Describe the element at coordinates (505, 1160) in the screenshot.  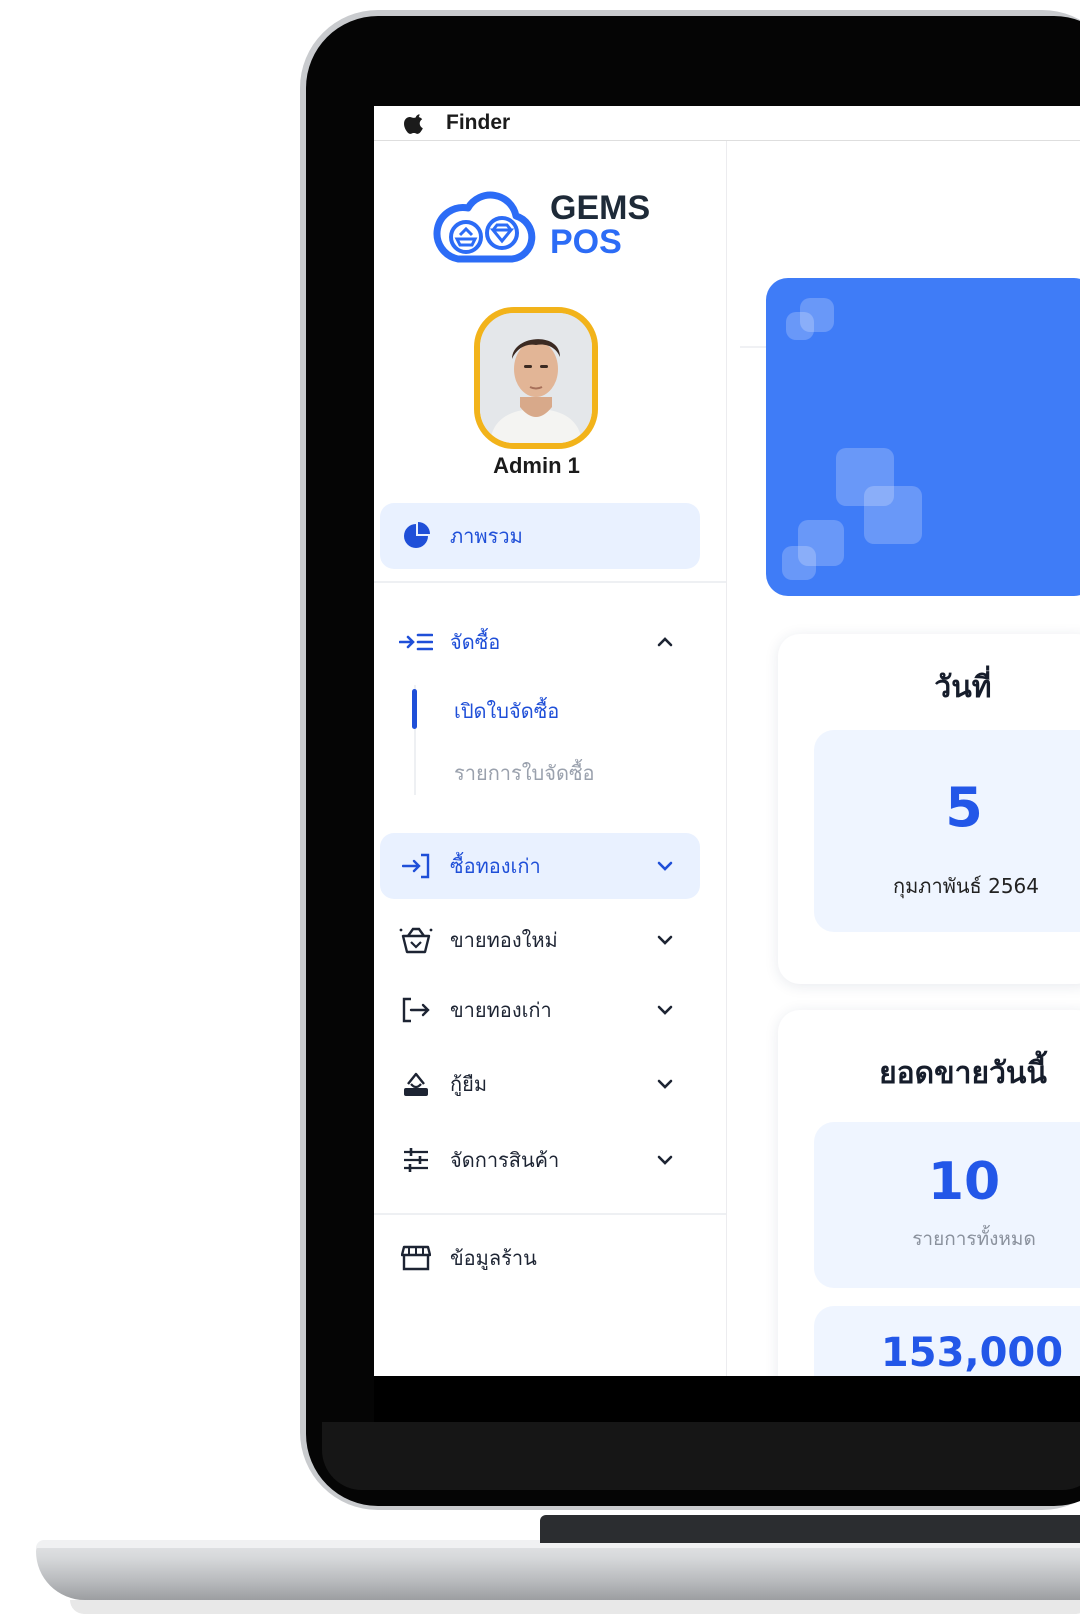
I see `sidebar-item-label: จัดการสินค้า` at that location.